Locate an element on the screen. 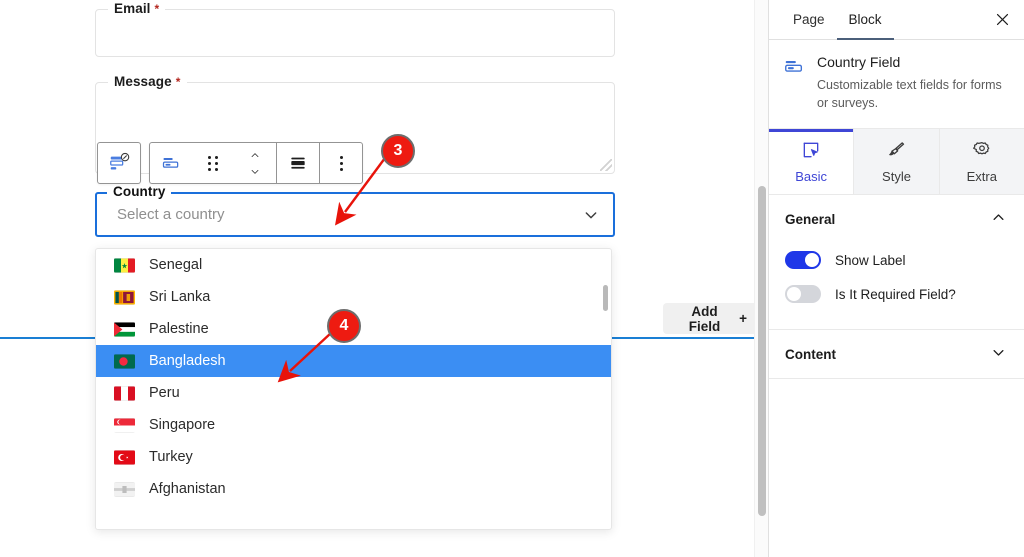  page-scrollbar is located at coordinates (761, 278).